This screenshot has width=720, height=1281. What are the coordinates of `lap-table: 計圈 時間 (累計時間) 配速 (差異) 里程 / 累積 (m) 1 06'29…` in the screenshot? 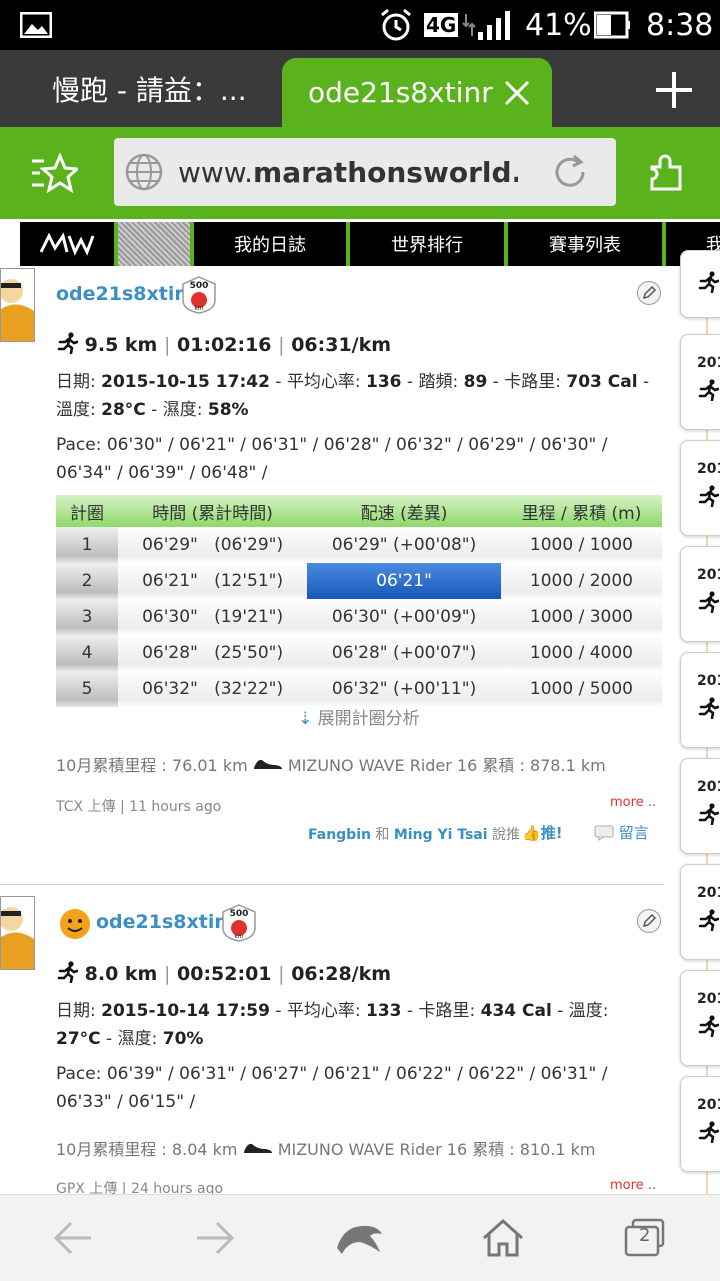 It's located at (359, 601).